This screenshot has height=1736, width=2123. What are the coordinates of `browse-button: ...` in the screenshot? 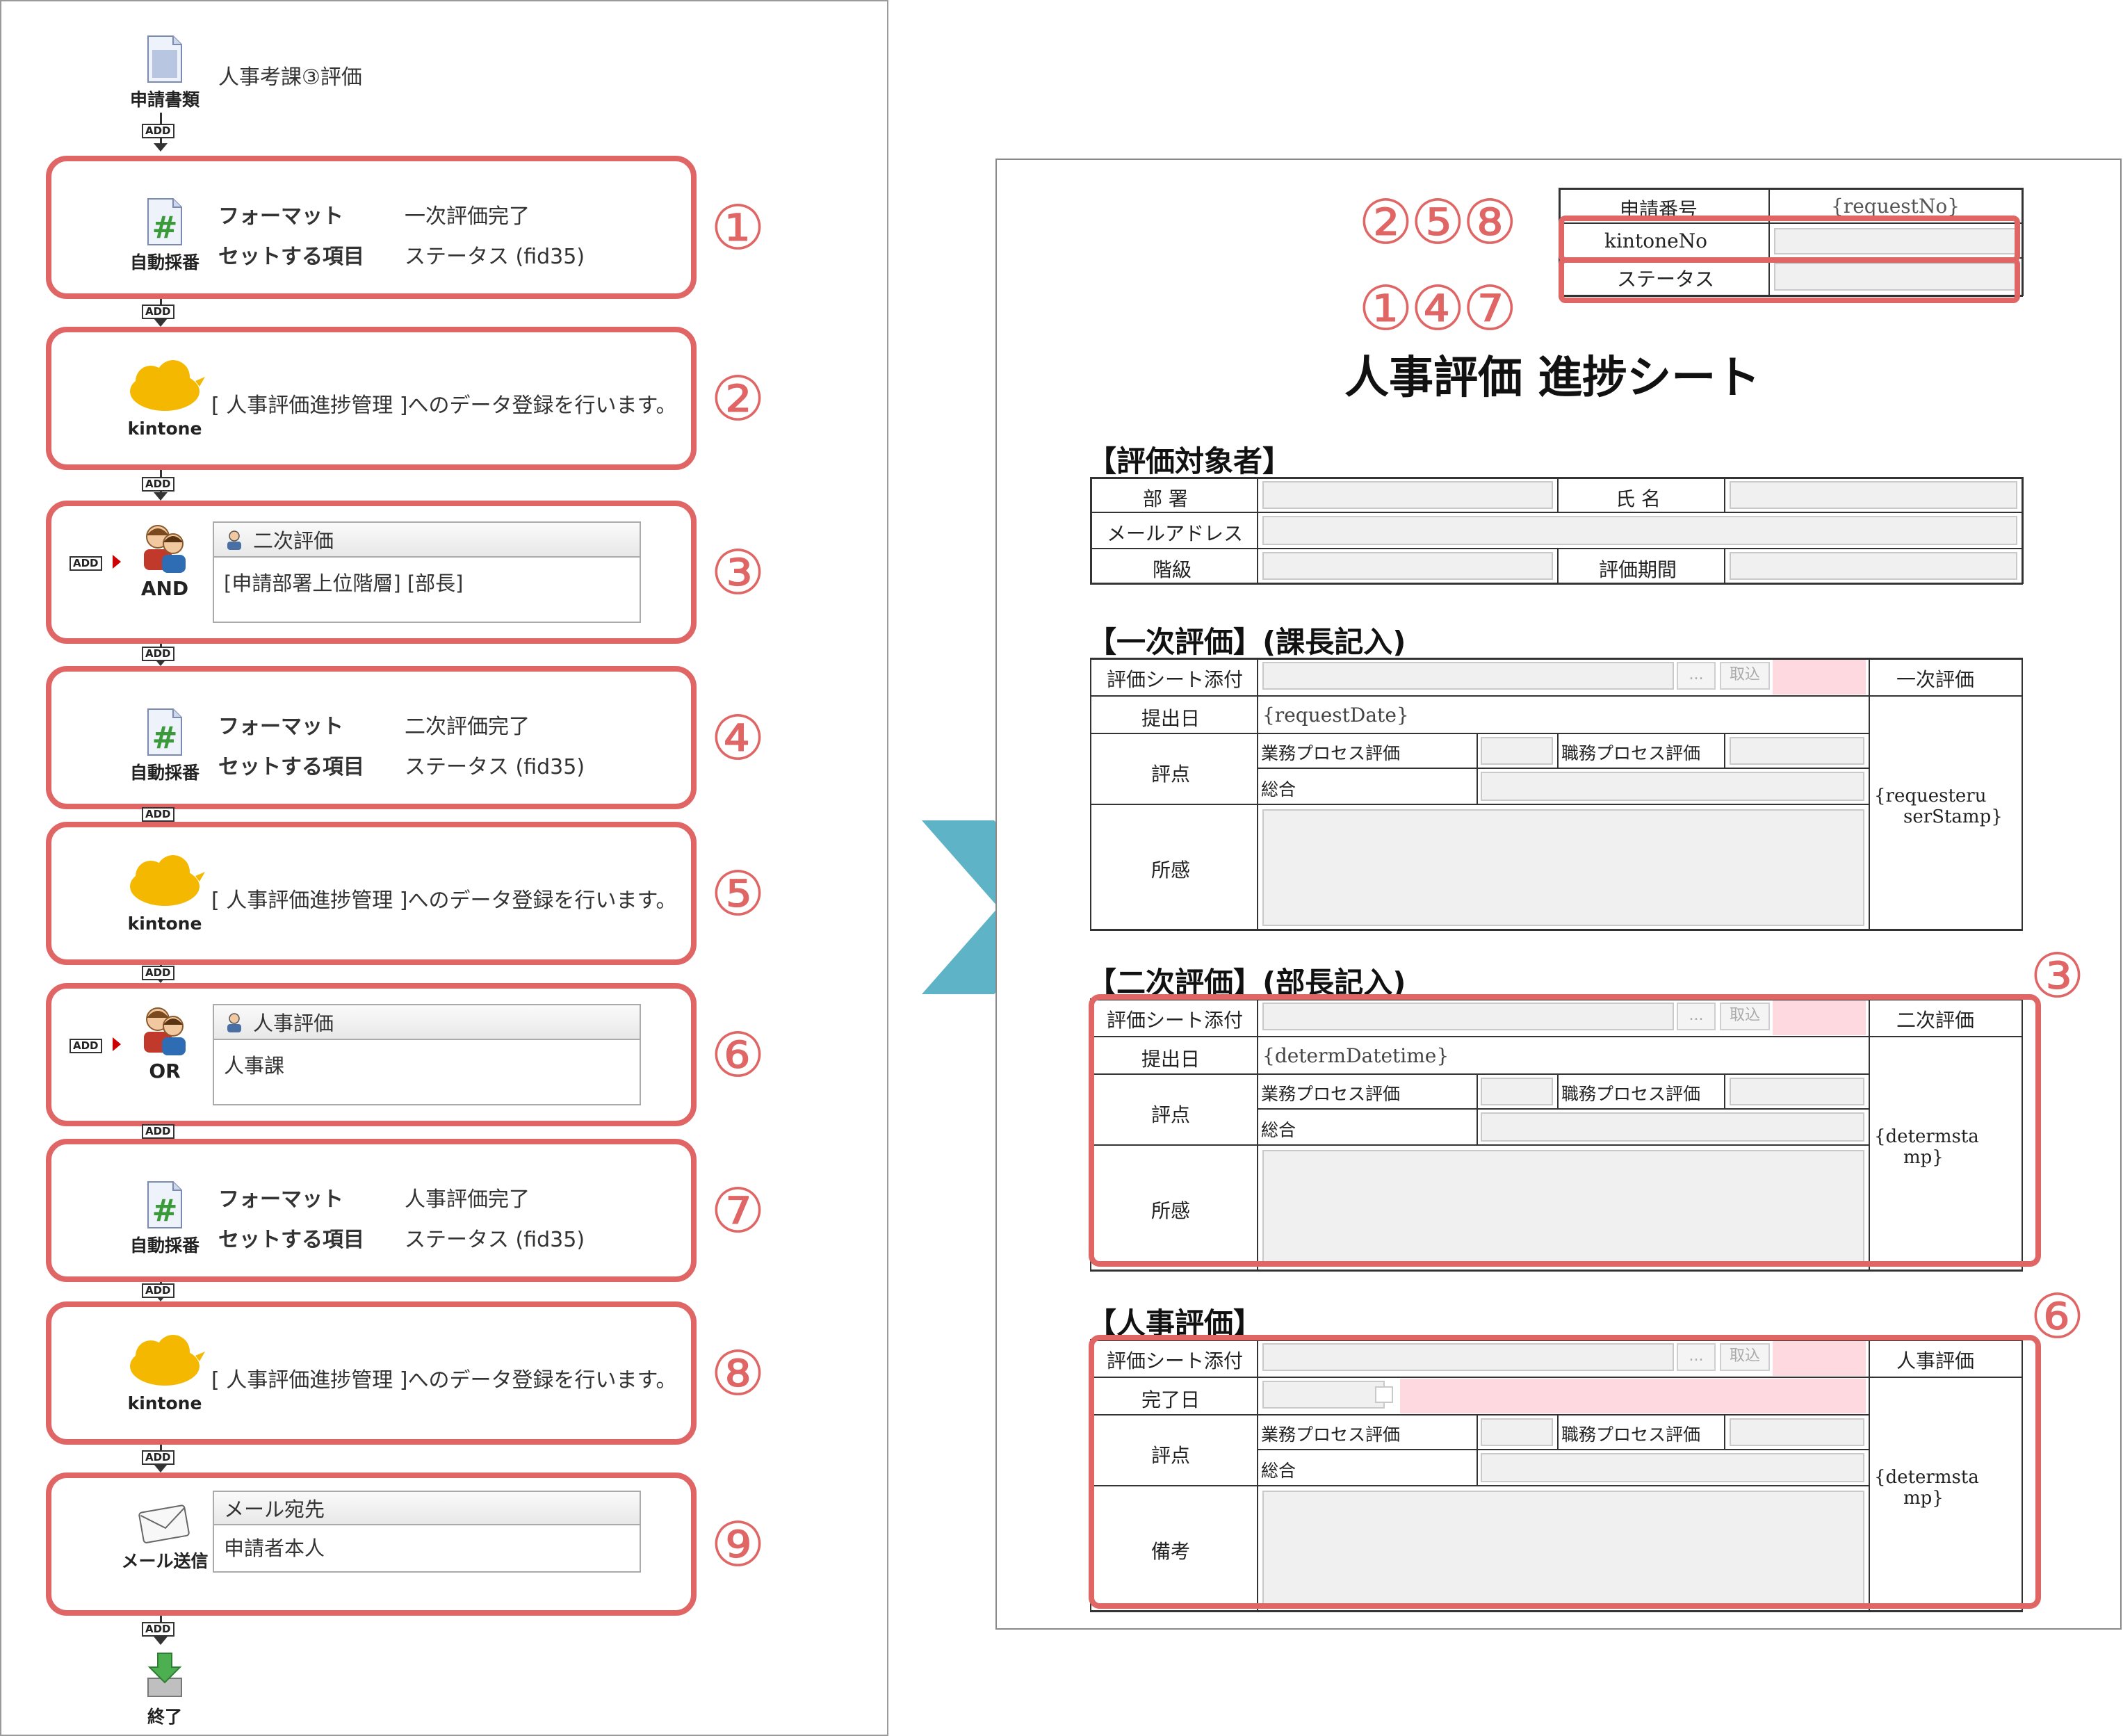 It's located at (1696, 676).